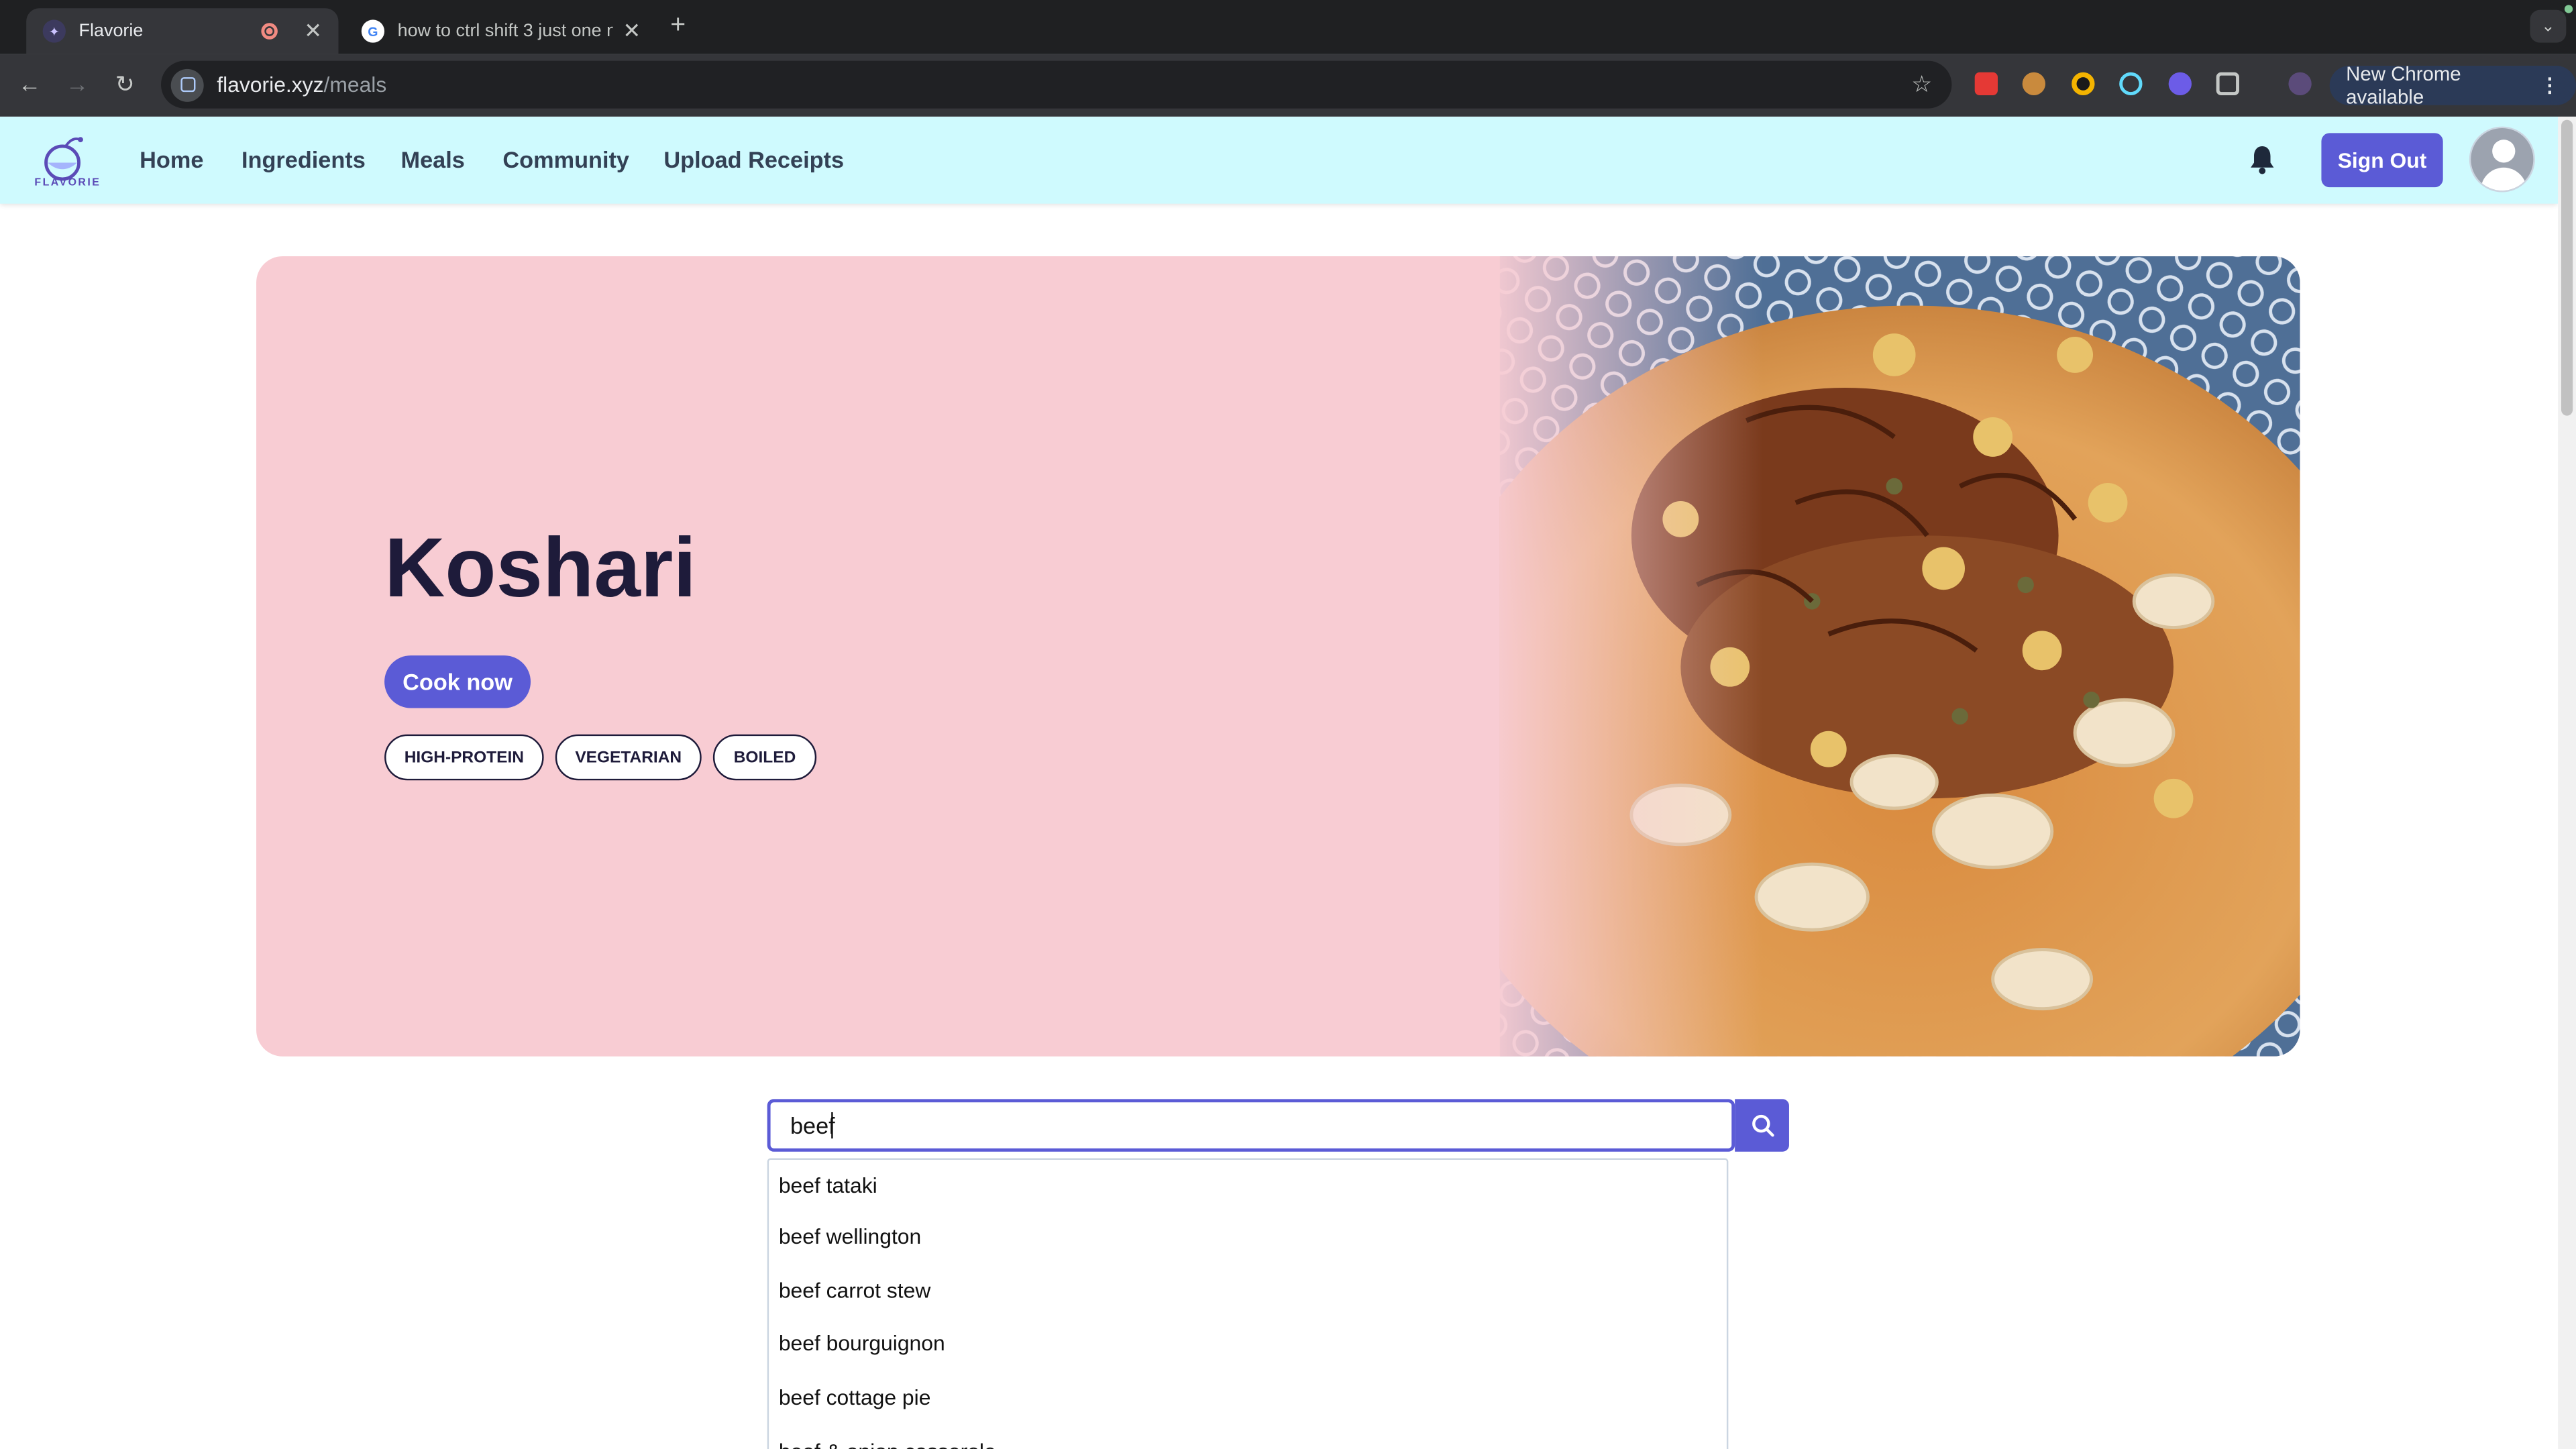  What do you see at coordinates (1056, 84) in the screenshot?
I see `address-bar: flavorie.xyz/meals ☆` at bounding box center [1056, 84].